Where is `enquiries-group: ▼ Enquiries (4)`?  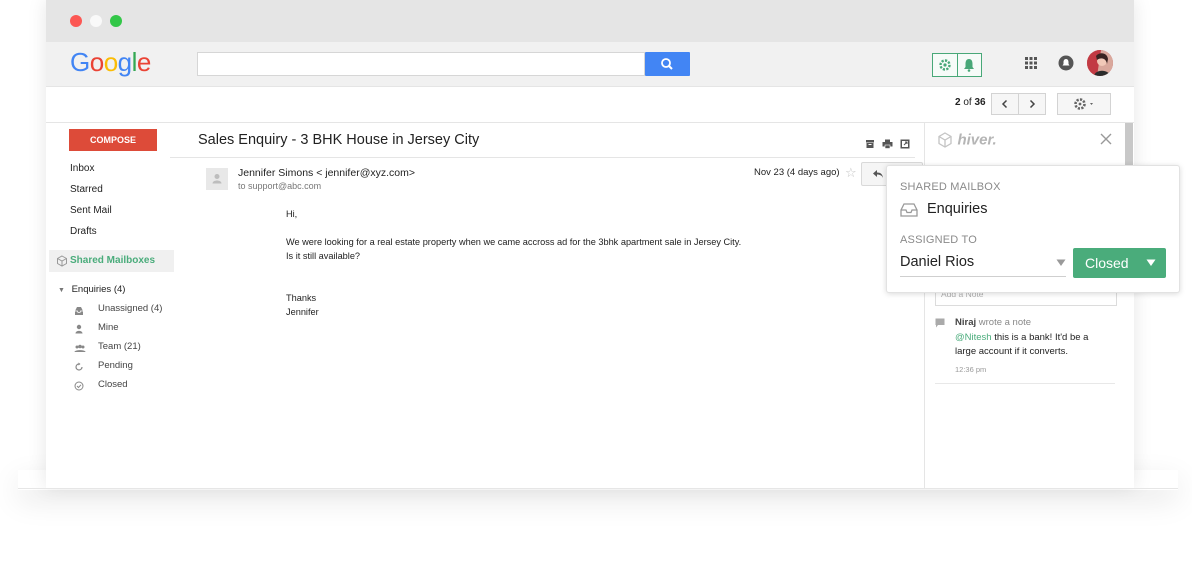
enquiries-group: ▼ Enquiries (4) is located at coordinates (91, 289).